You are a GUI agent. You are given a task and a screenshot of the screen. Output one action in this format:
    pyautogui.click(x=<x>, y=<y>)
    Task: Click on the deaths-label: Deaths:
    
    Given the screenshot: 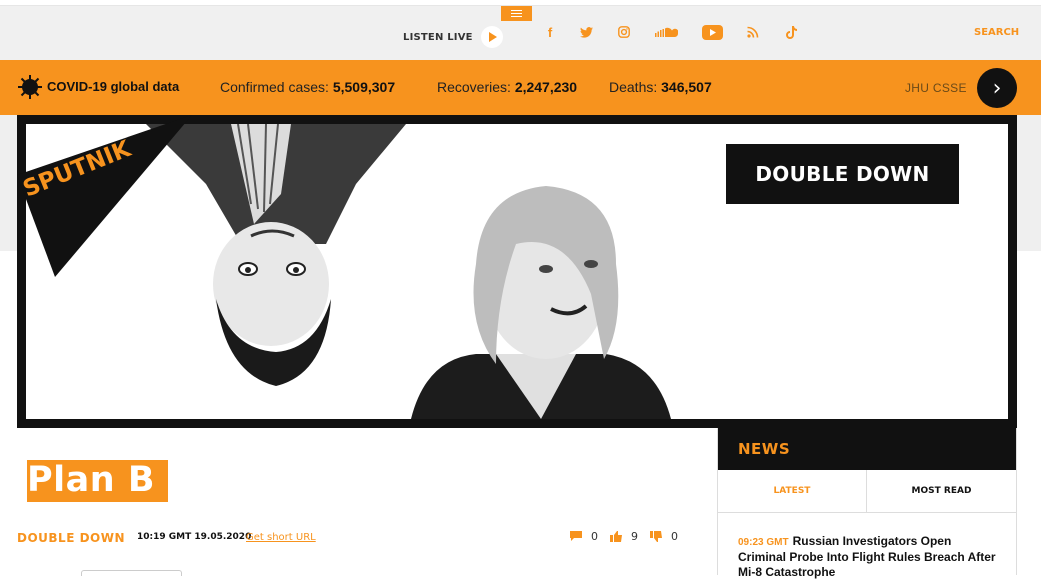 What is the action you would take?
    pyautogui.click(x=633, y=87)
    